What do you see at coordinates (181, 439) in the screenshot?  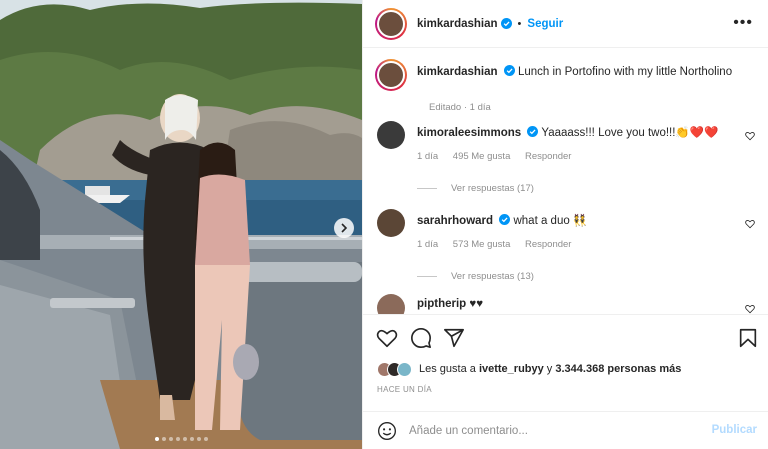 I see `carousel-indicator` at bounding box center [181, 439].